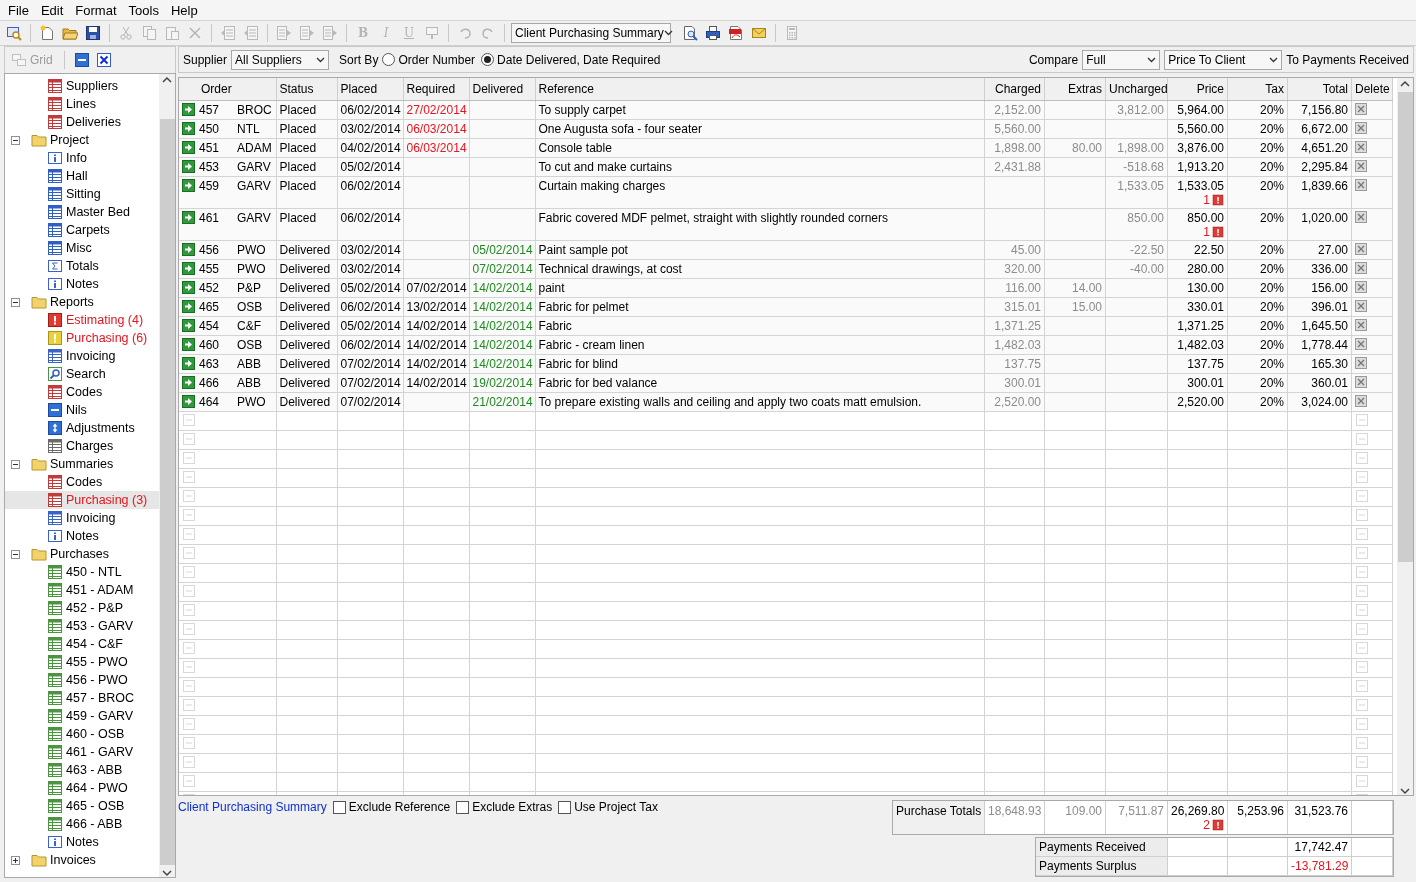  What do you see at coordinates (1405, 84) in the screenshot?
I see `scroll-up-icon` at bounding box center [1405, 84].